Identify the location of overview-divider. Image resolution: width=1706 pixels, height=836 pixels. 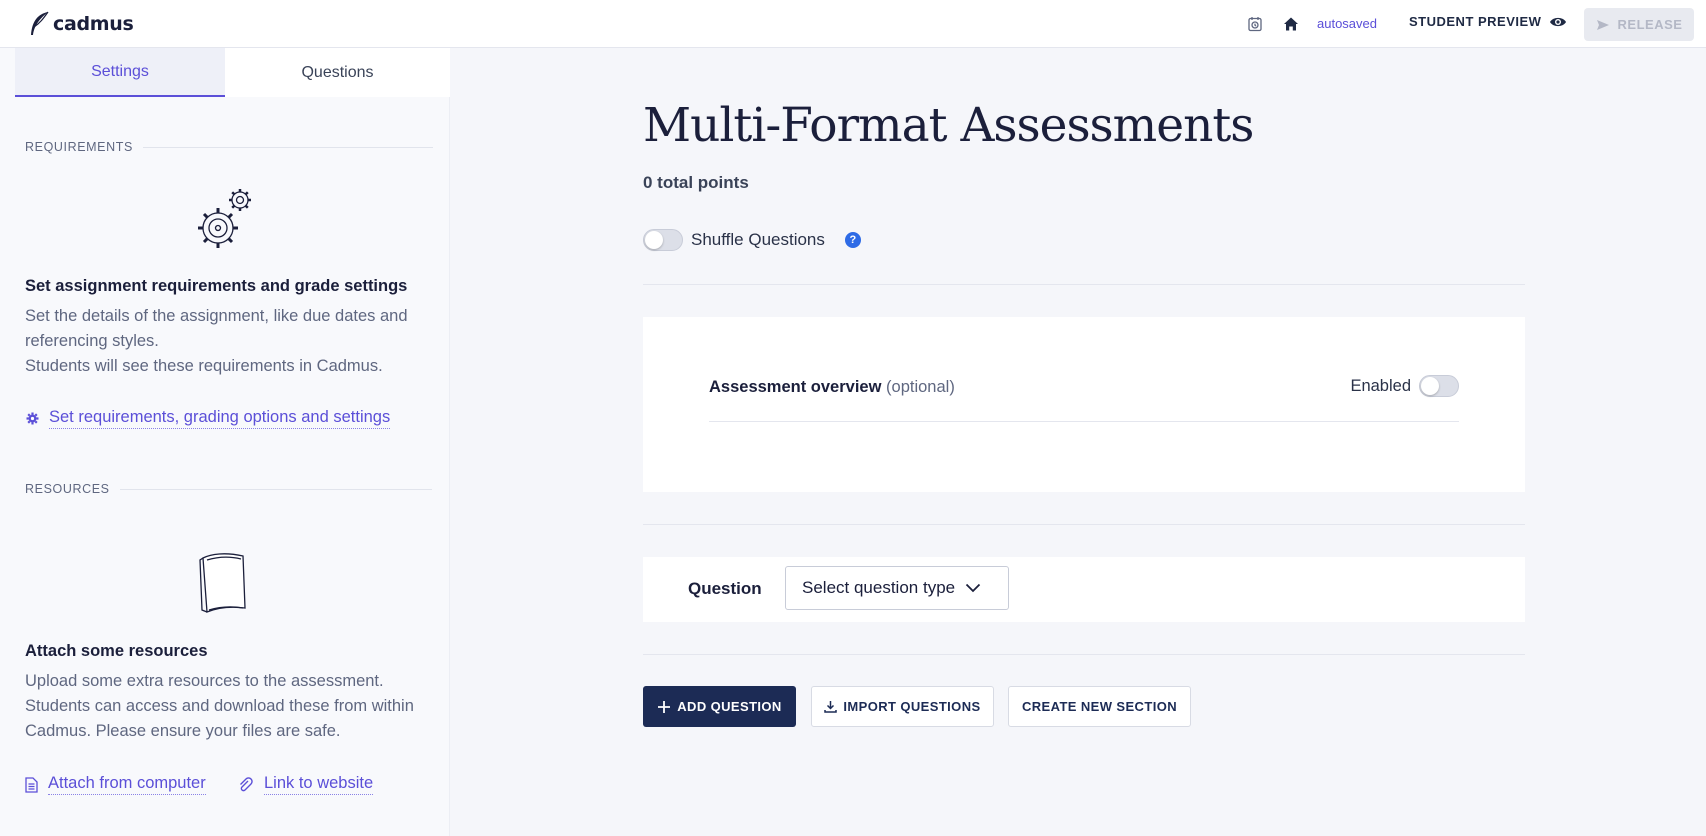
(1084, 421).